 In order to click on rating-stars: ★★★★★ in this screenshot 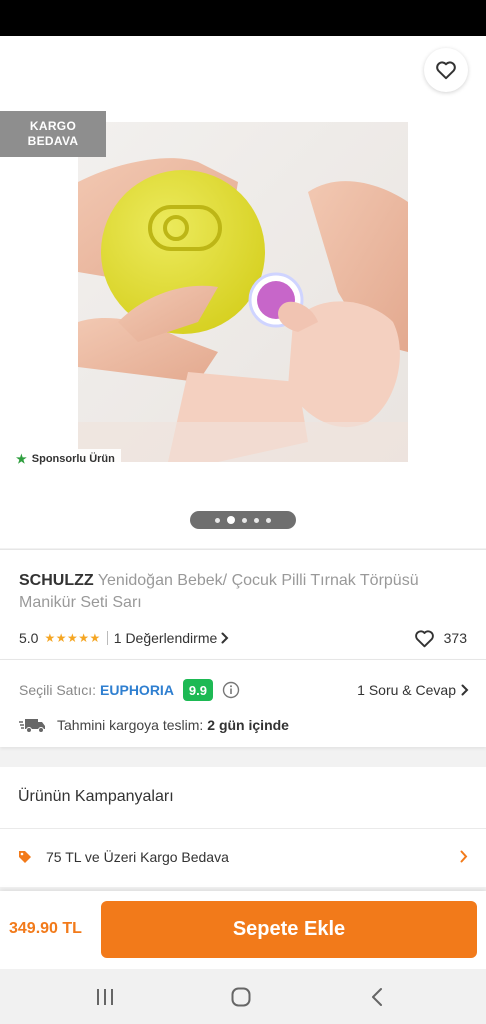, I will do `click(72, 638)`.